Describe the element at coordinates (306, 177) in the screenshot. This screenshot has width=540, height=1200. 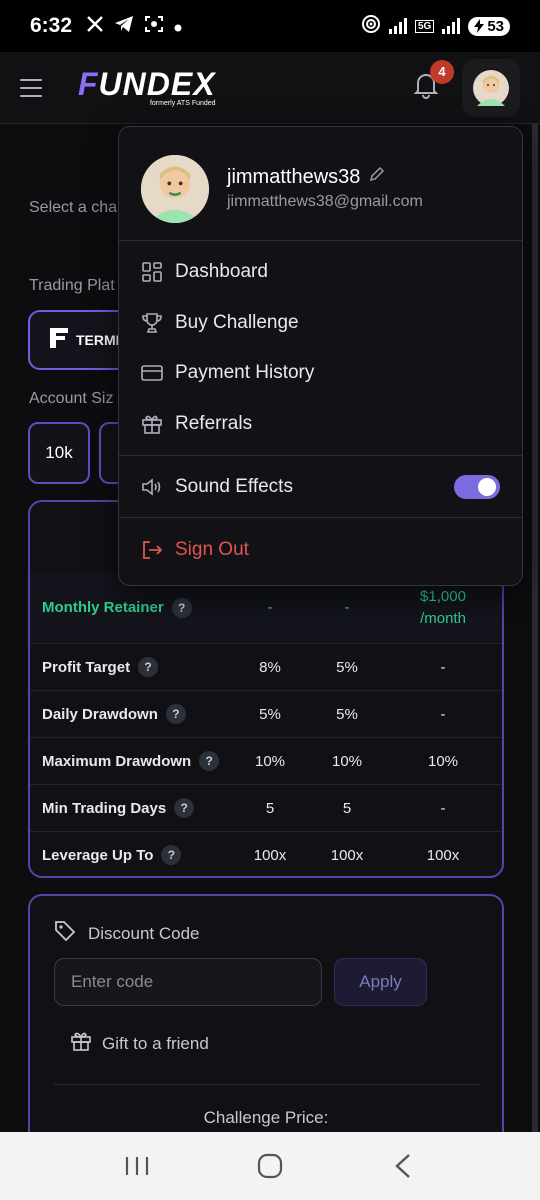
I see `username: jimmatthews38` at that location.